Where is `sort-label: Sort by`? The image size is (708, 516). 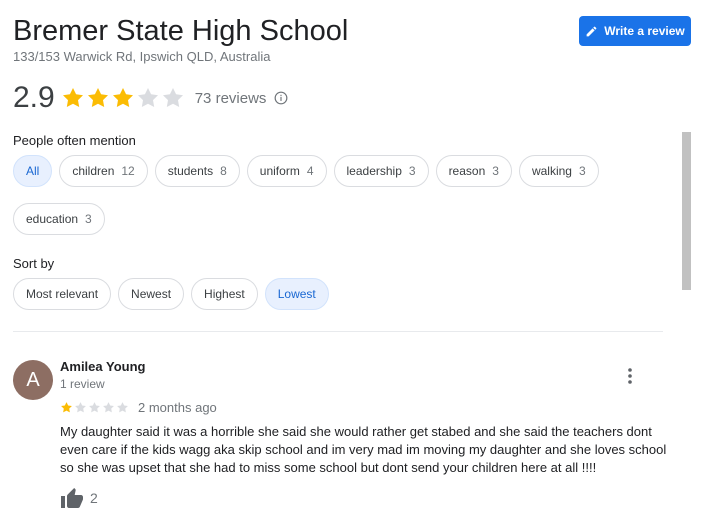 sort-label: Sort by is located at coordinates (34, 263).